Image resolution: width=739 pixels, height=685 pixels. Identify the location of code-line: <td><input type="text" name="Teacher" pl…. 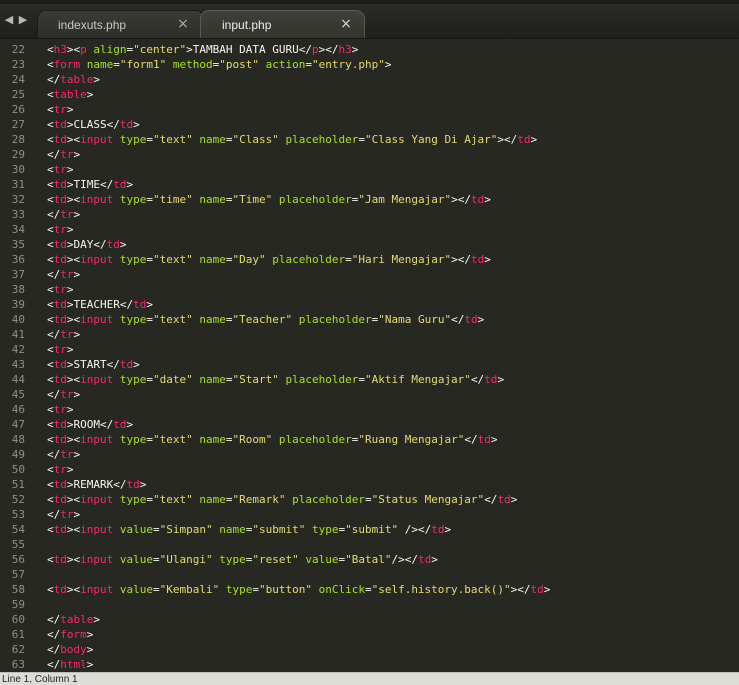
(265, 319).